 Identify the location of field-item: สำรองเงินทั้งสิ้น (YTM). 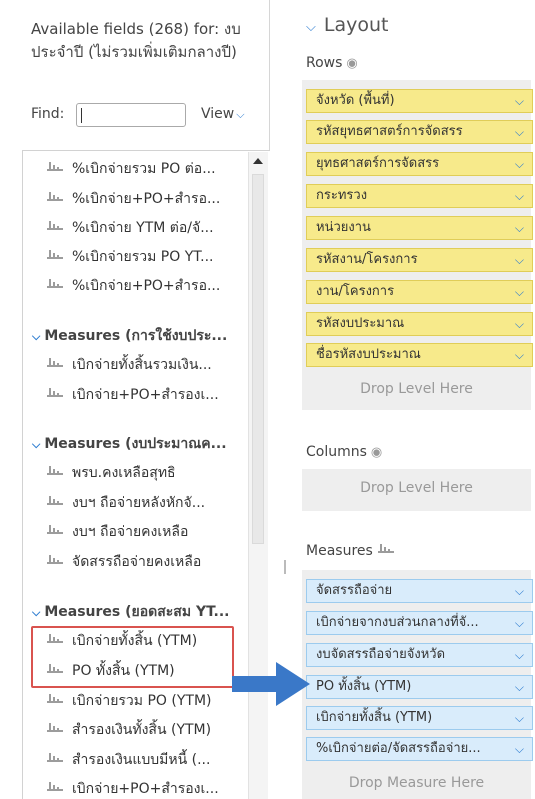
(128, 730).